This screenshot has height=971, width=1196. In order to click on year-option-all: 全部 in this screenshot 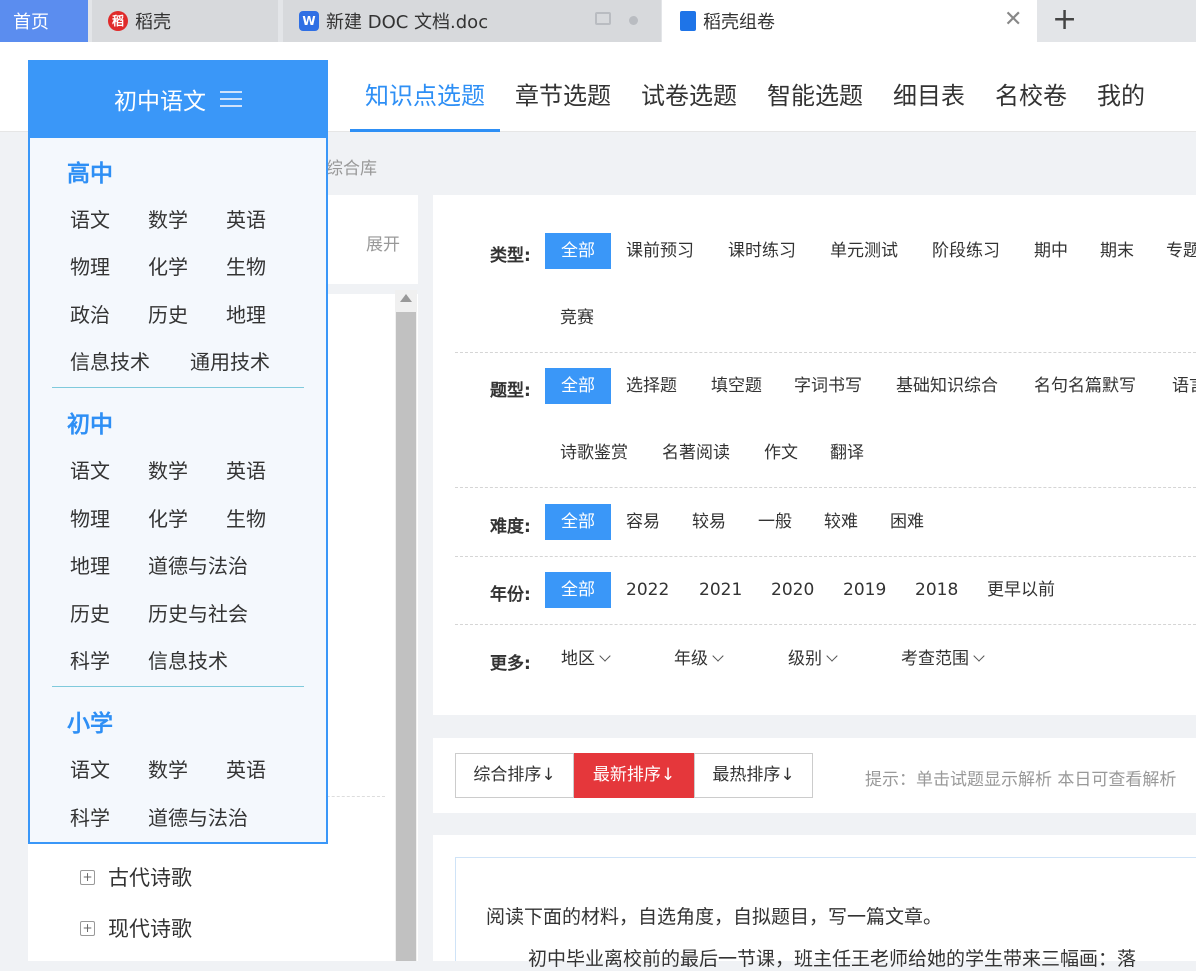, I will do `click(578, 590)`.